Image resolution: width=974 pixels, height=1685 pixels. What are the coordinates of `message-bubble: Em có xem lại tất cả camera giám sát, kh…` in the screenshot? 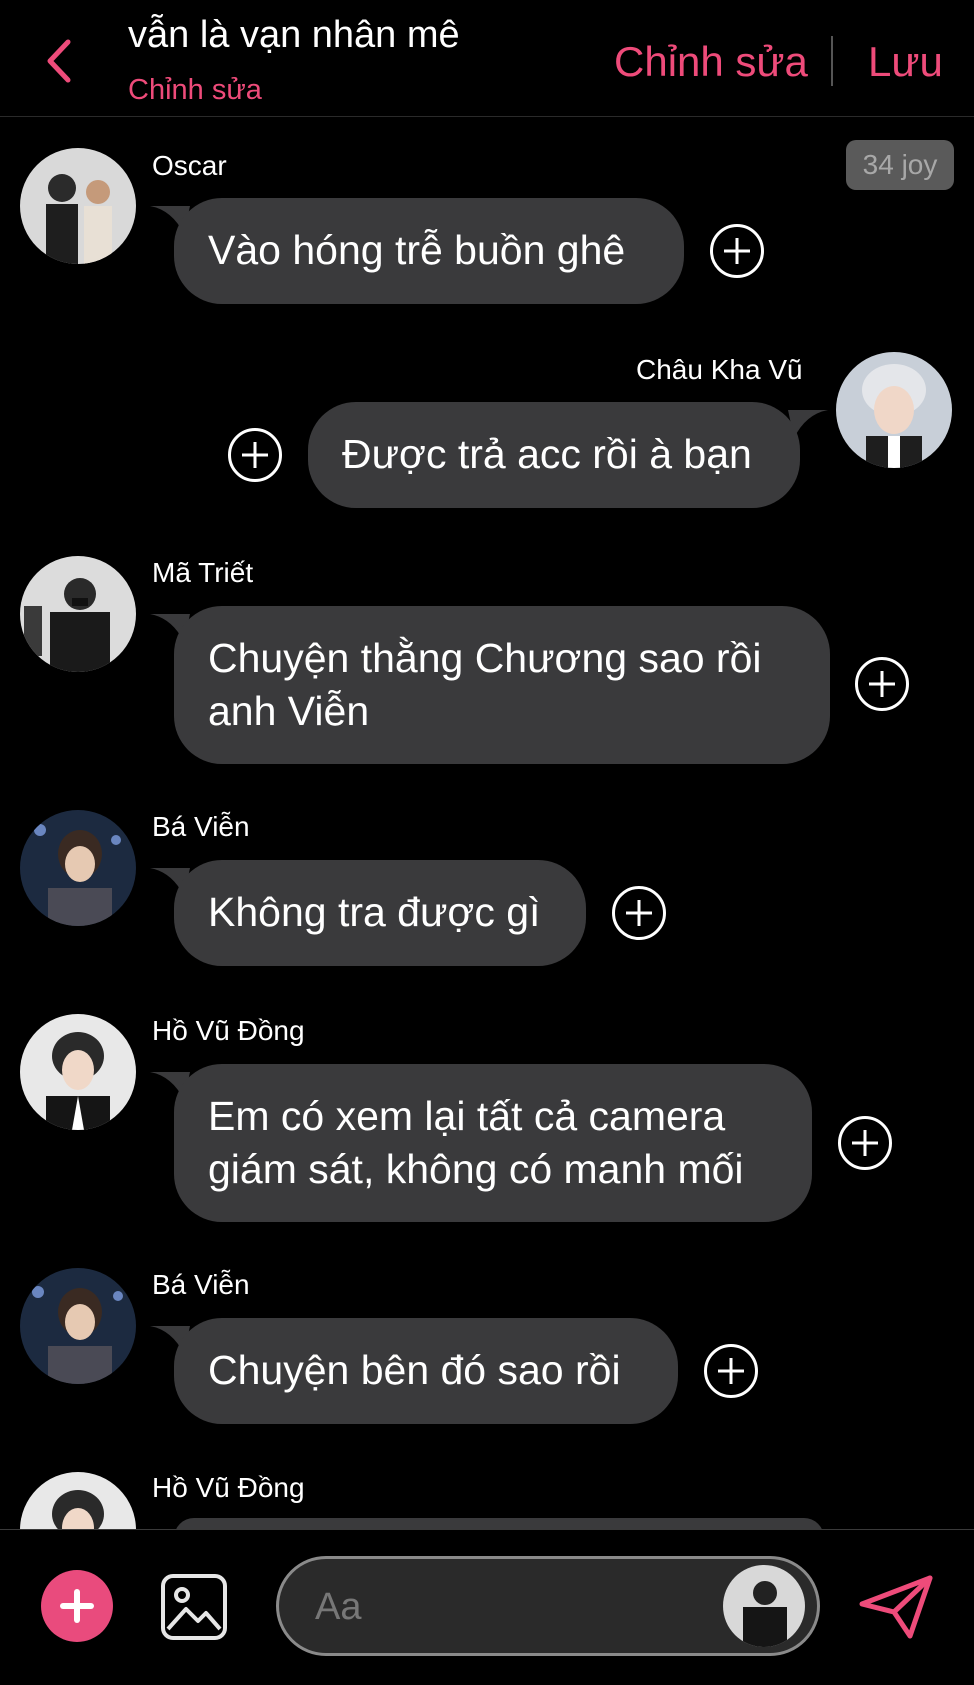 It's located at (493, 1143).